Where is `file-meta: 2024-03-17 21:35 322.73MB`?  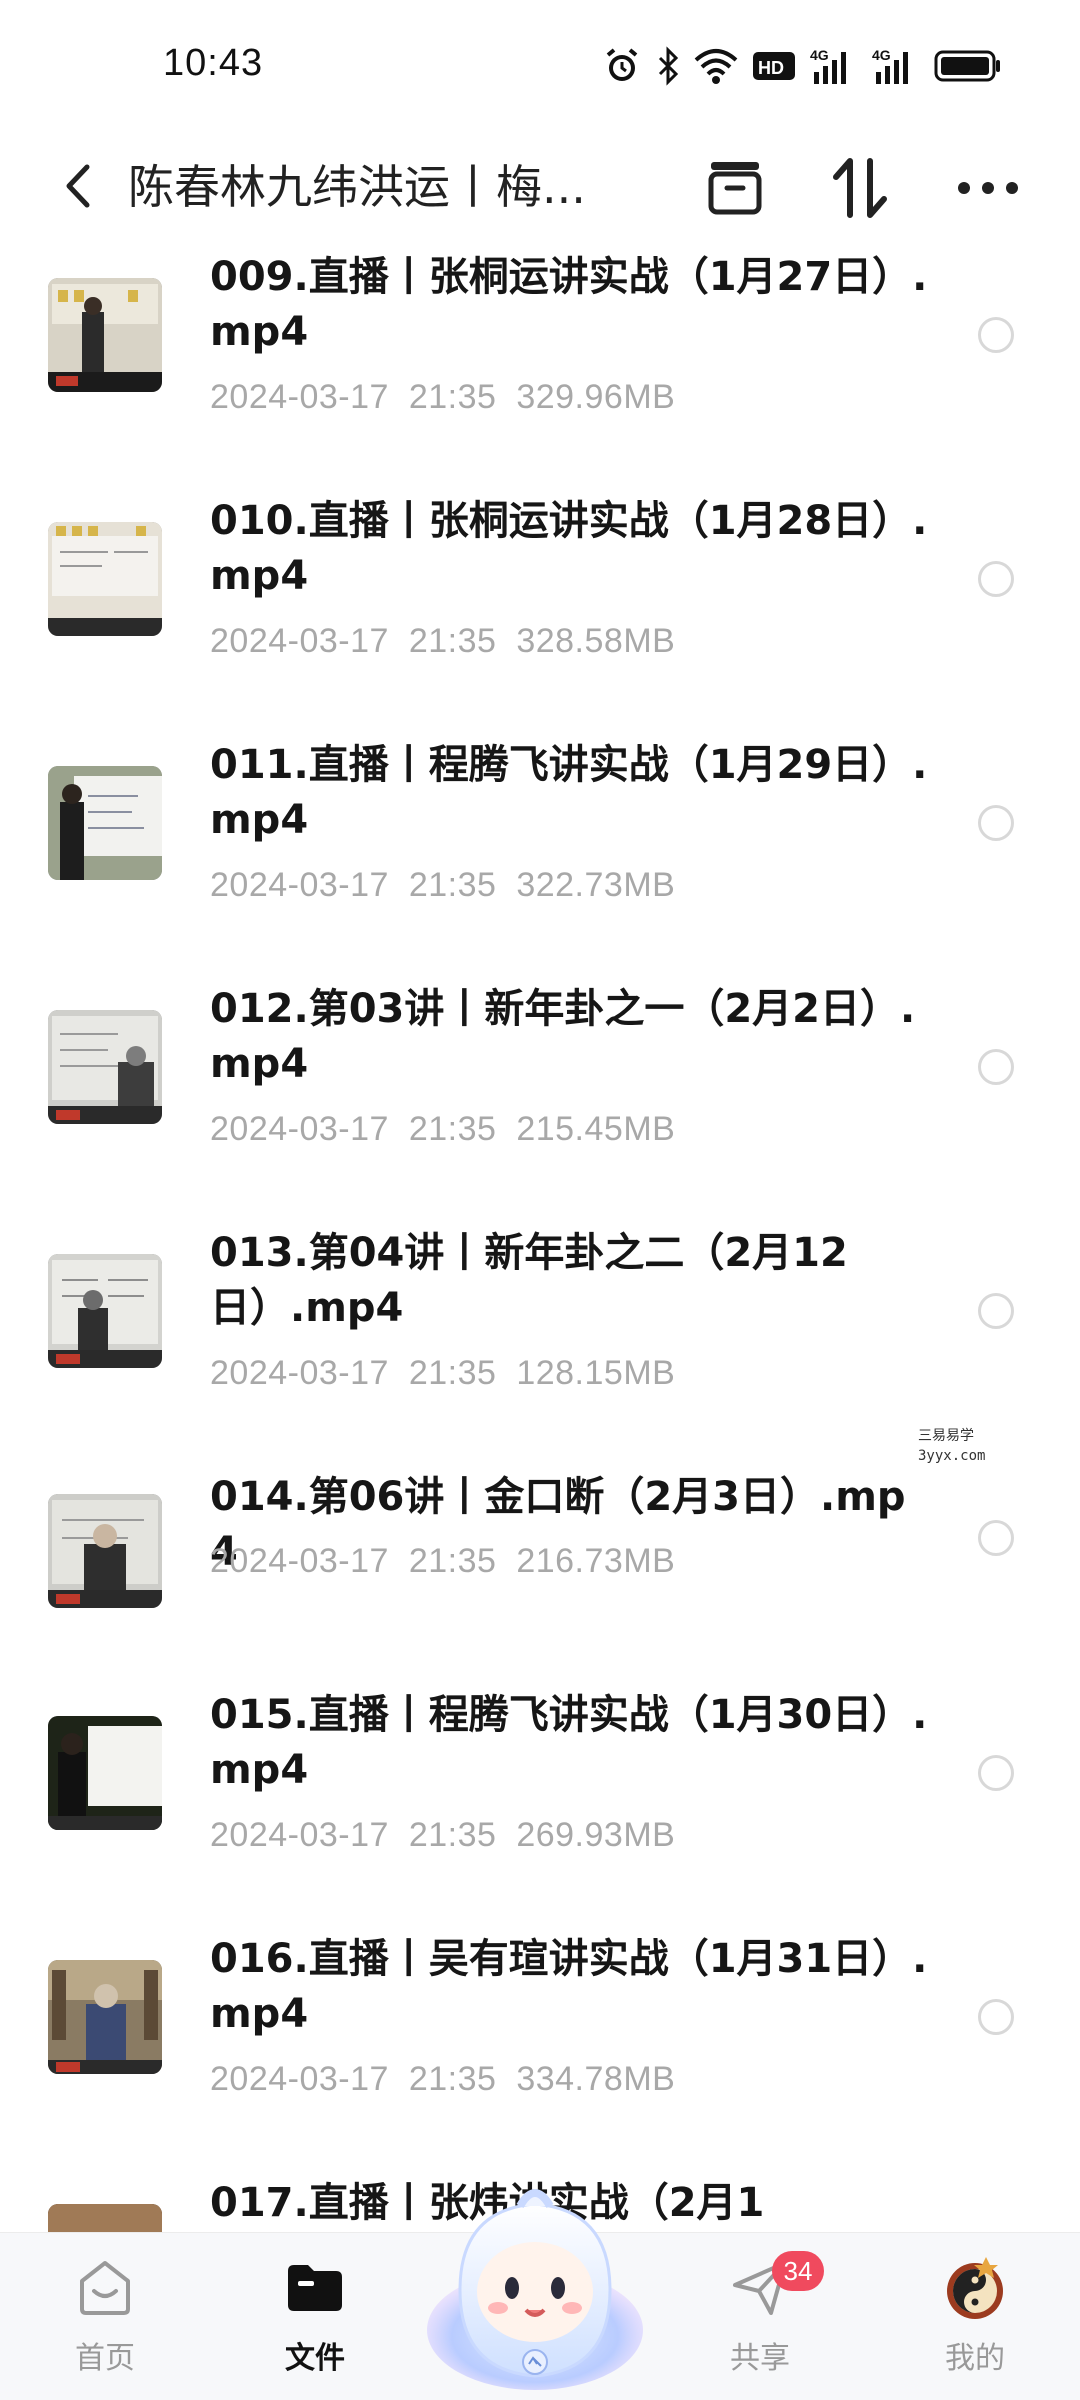
file-meta: 2024-03-17 21:35 322.73MB is located at coordinates (442, 885).